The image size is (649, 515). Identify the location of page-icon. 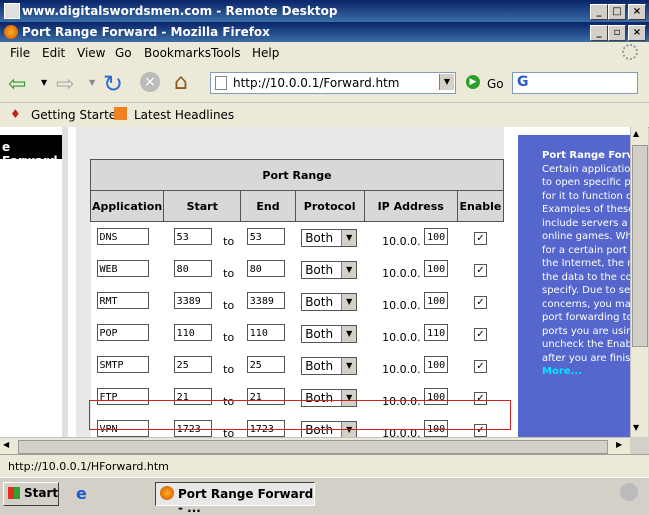
(221, 83).